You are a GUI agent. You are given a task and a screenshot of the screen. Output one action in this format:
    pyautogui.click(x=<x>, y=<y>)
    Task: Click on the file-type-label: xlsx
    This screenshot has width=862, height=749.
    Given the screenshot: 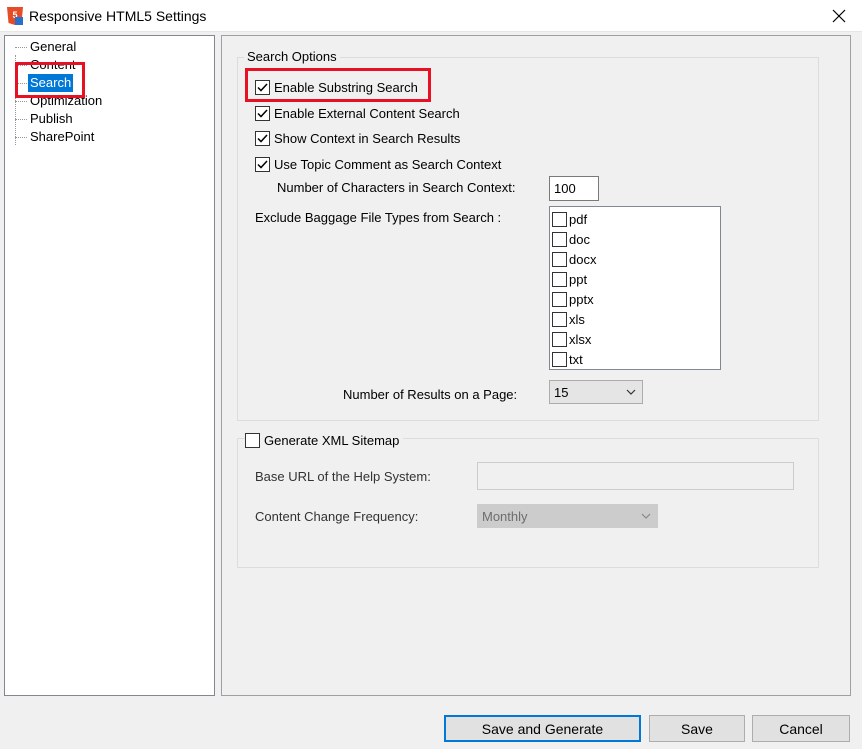 What is the action you would take?
    pyautogui.click(x=580, y=339)
    